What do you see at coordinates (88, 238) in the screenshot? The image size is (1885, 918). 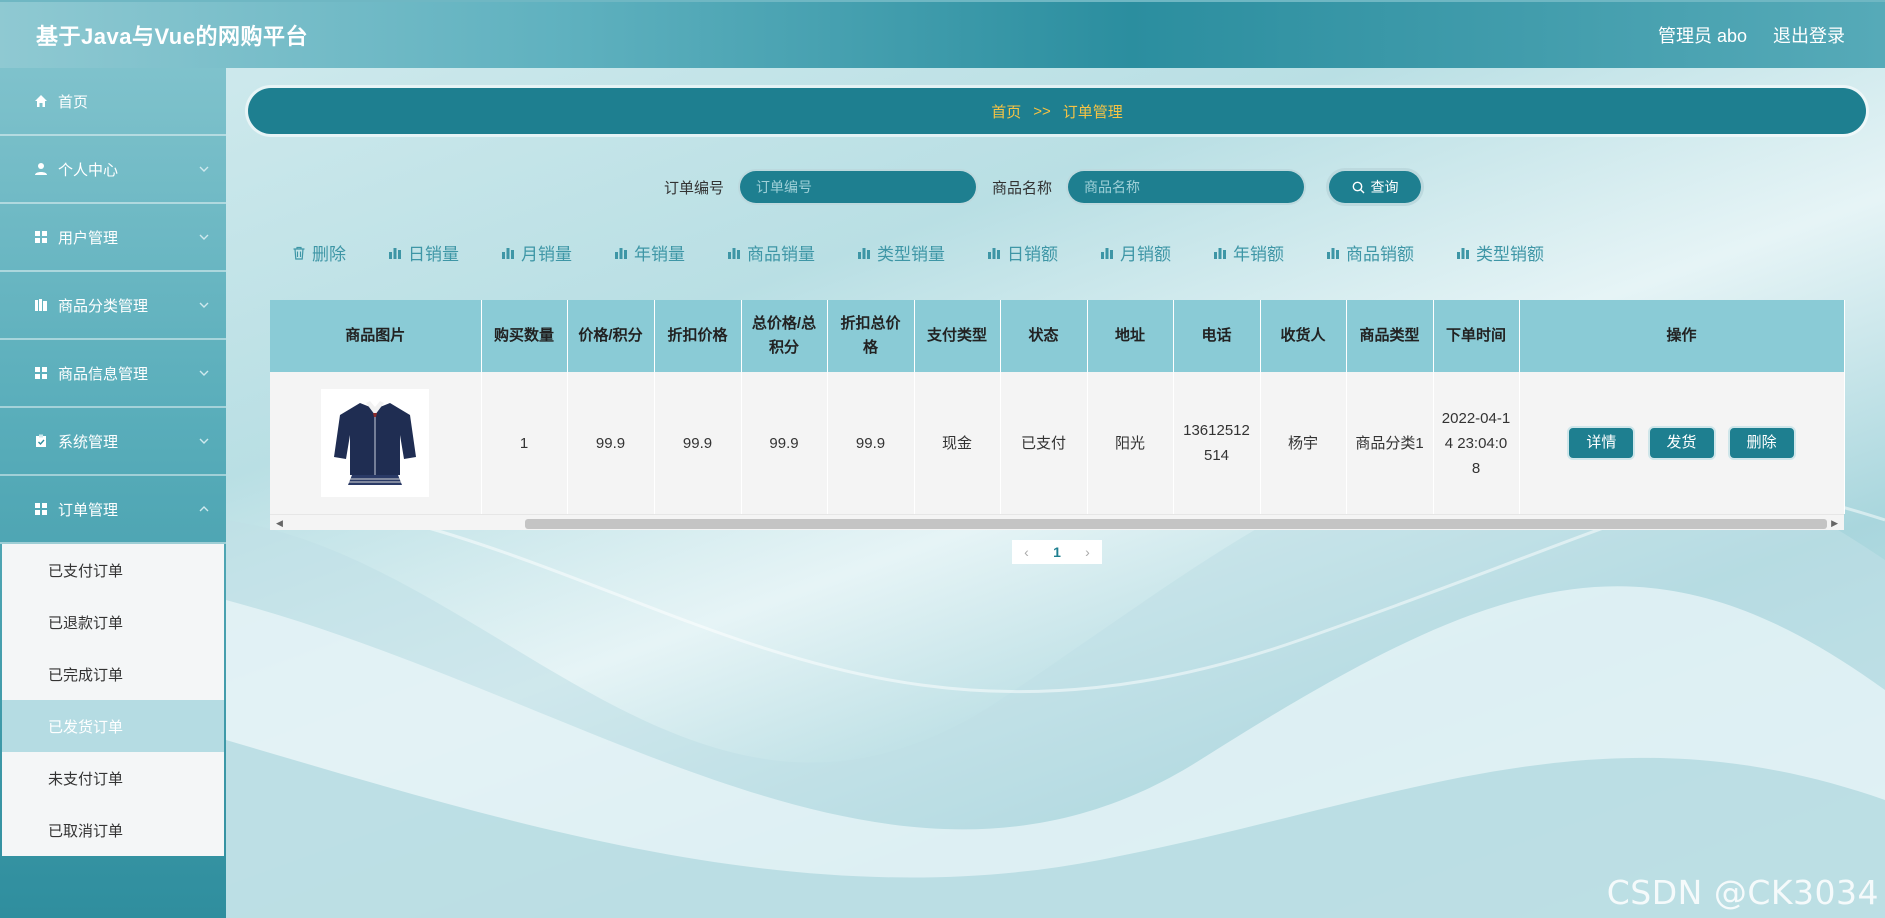 I see `sidebar-item-label: 用户管理` at bounding box center [88, 238].